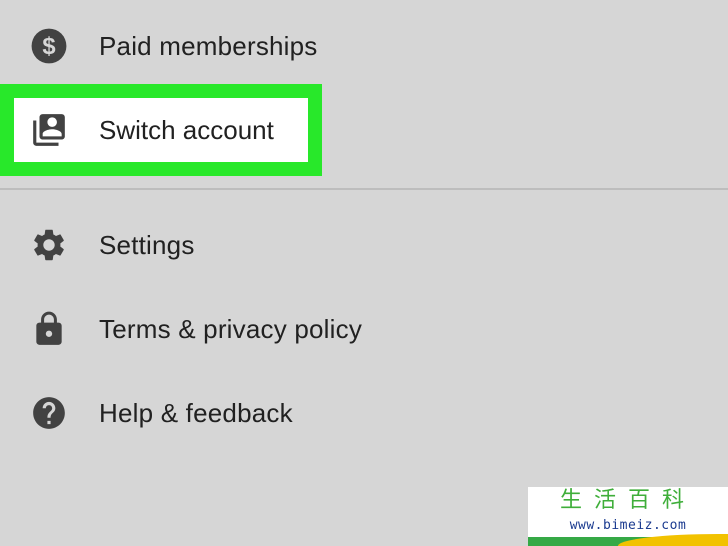 This screenshot has width=728, height=546. Describe the element at coordinates (627, 500) in the screenshot. I see `watermark-chinese-text: 生活百科` at that location.